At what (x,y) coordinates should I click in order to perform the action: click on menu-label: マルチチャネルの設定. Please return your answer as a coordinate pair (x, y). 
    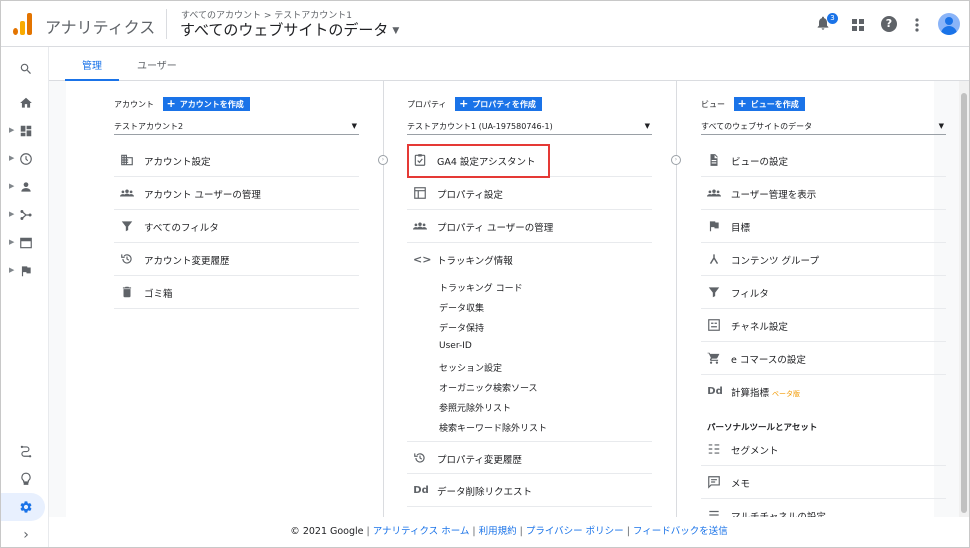
    Looking at the image, I should click on (778, 513).